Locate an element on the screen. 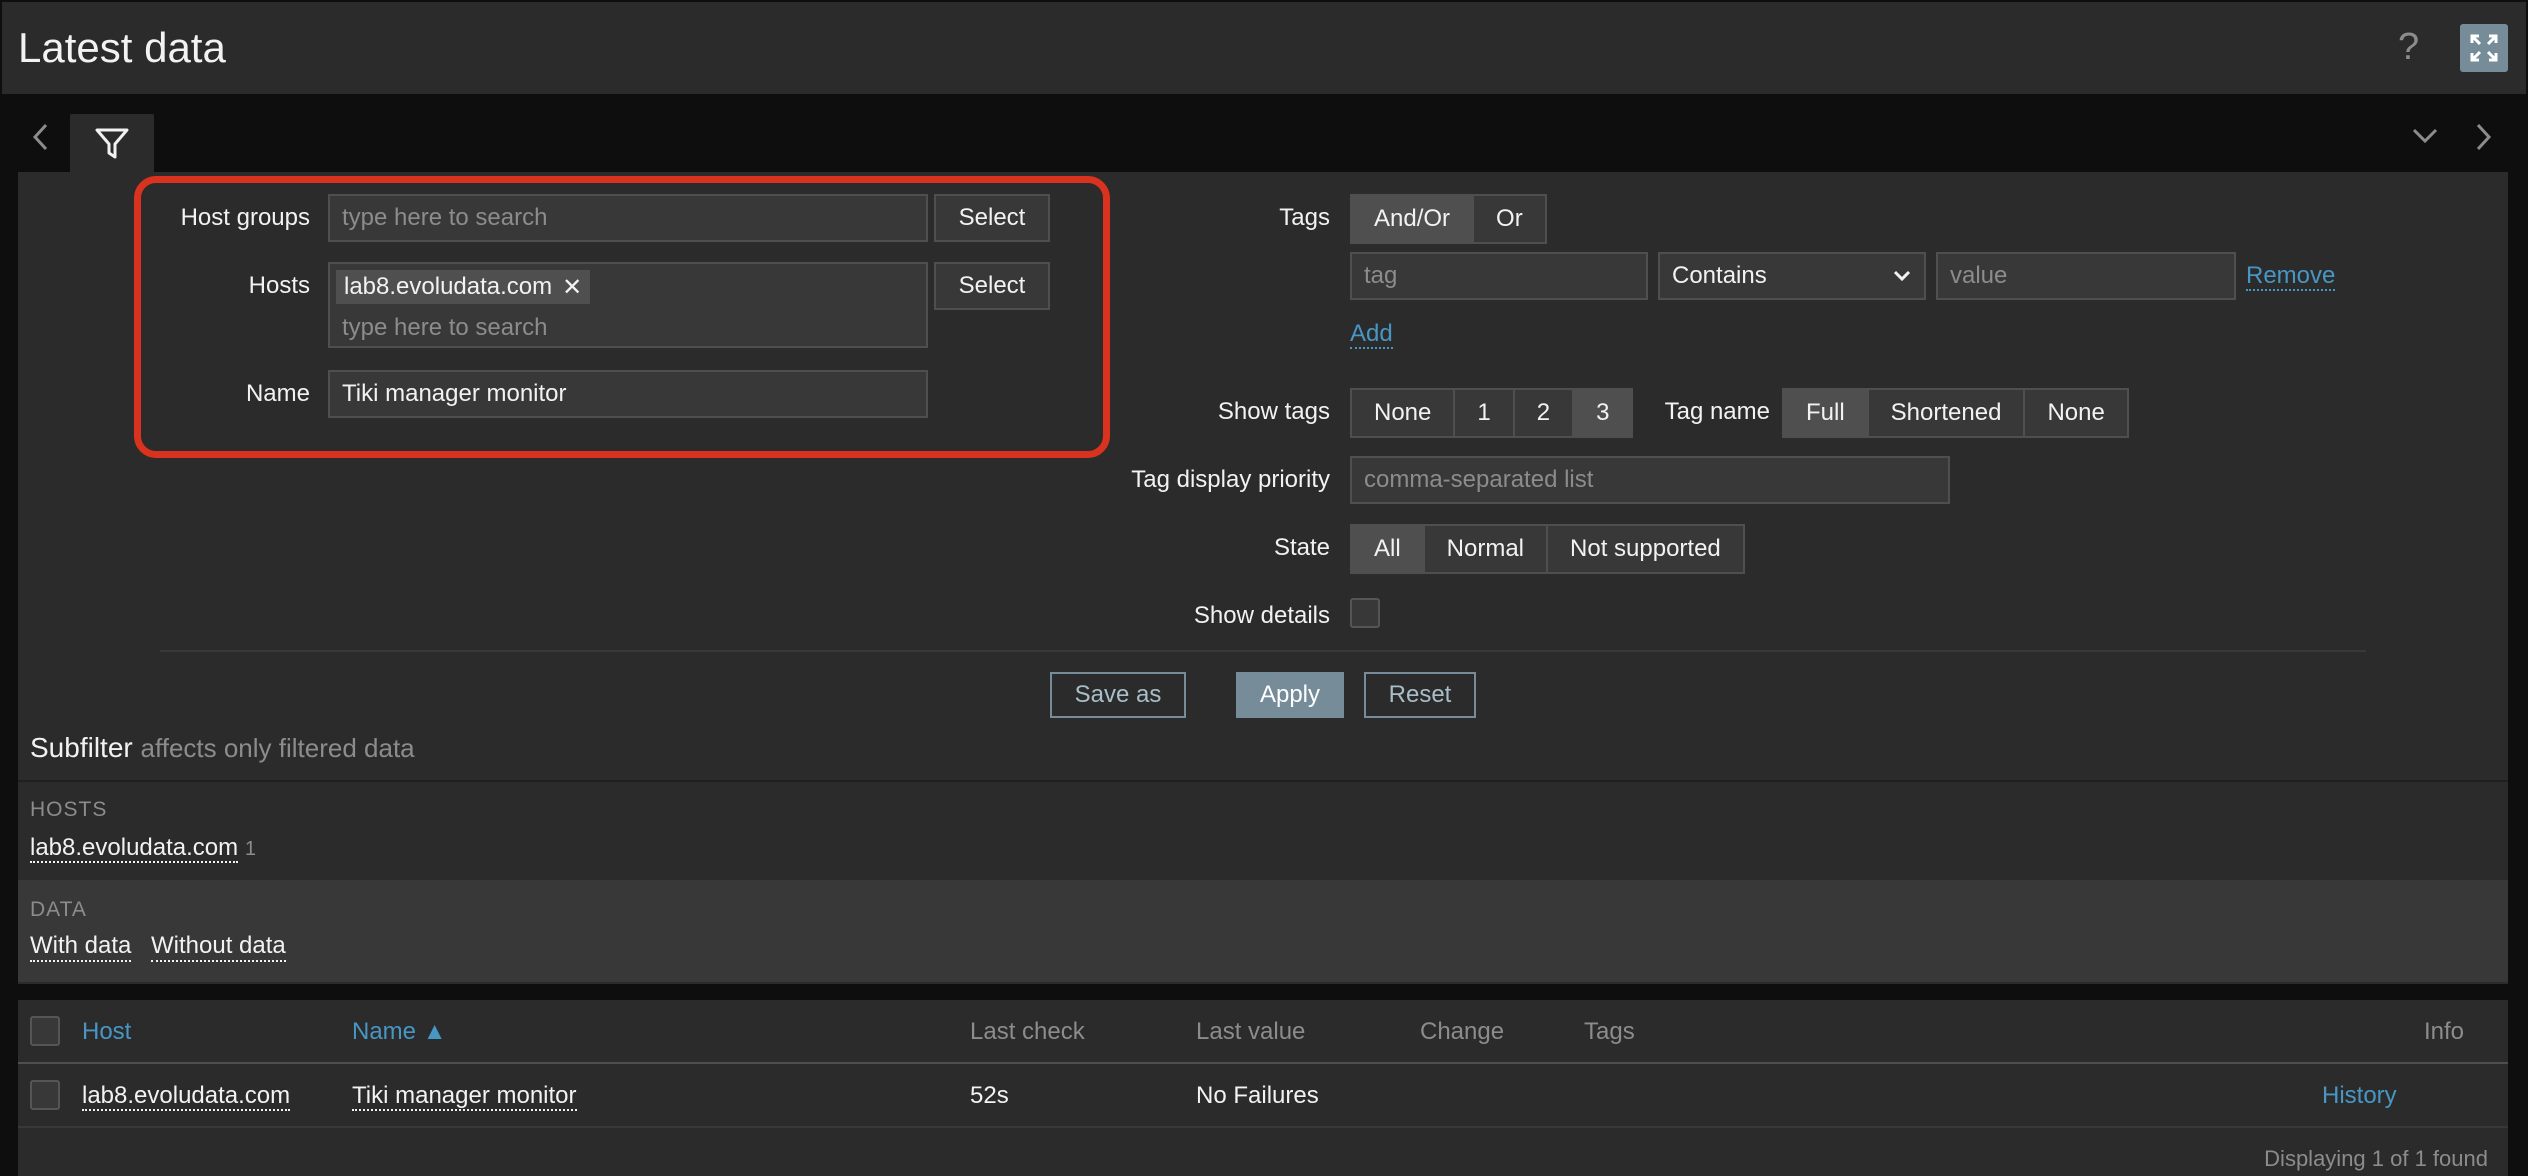 The width and height of the screenshot is (2528, 1176). subfilter-title: Subfilter affects only filtered data is located at coordinates (222, 747).